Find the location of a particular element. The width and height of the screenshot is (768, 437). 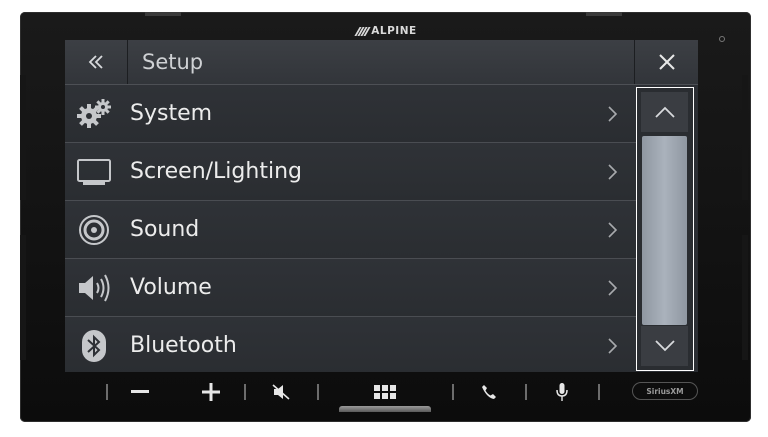

volume-down-button is located at coordinates (140, 392).